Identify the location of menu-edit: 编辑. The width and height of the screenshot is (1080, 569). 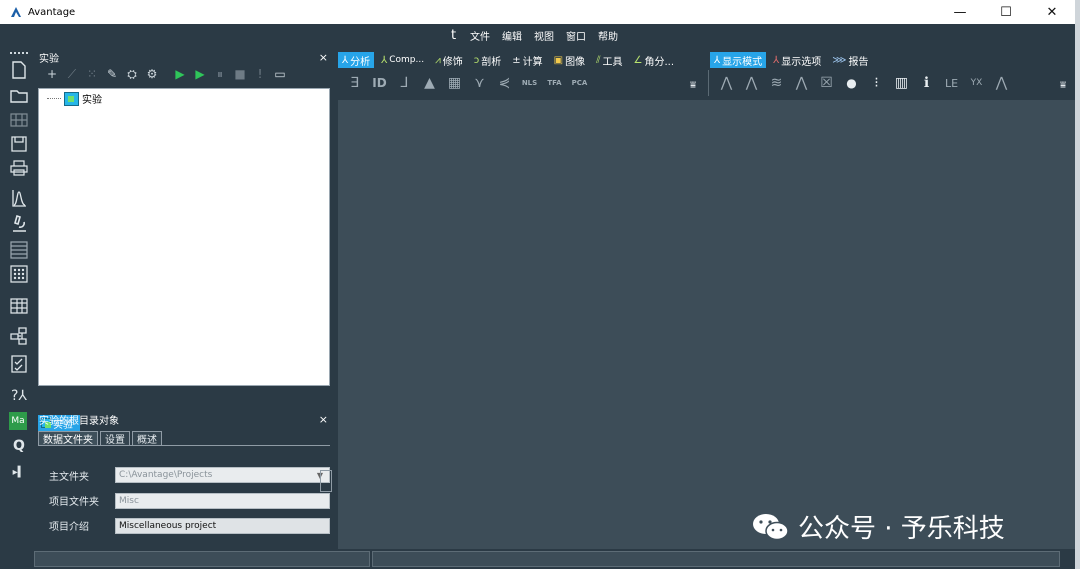
(512, 35).